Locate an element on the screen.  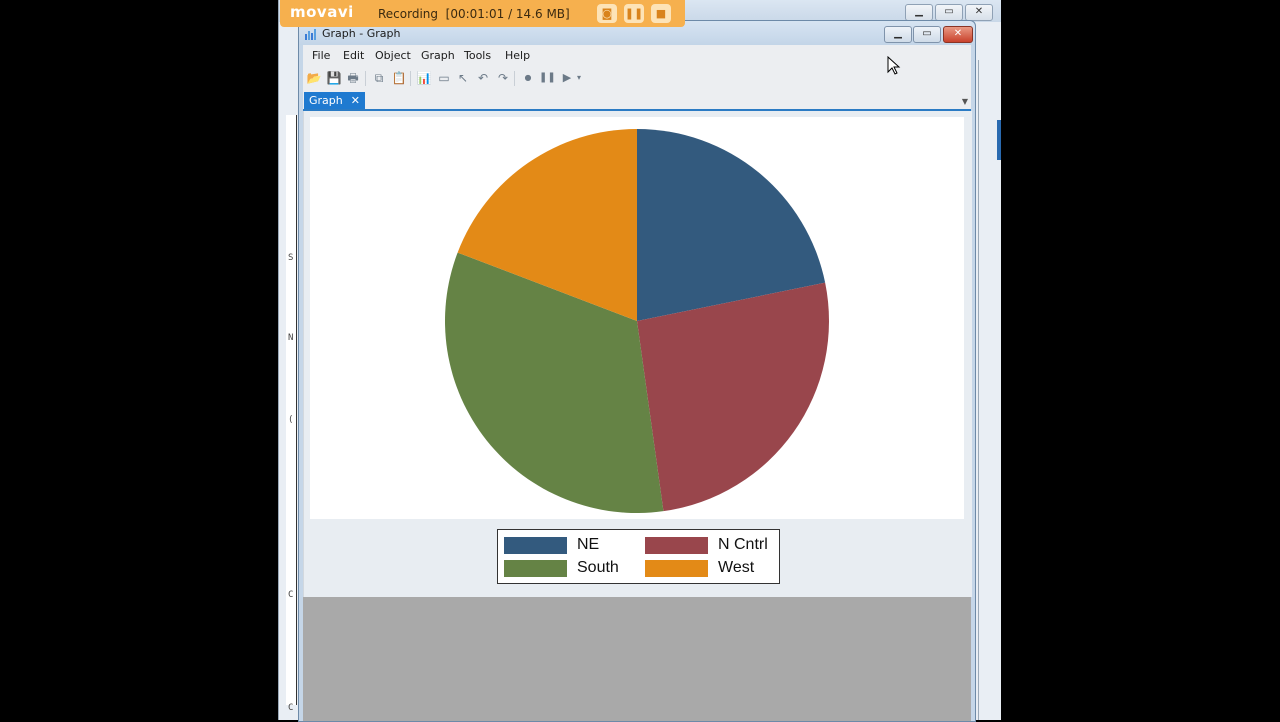
movavi-logo: movavi is located at coordinates (322, 12).